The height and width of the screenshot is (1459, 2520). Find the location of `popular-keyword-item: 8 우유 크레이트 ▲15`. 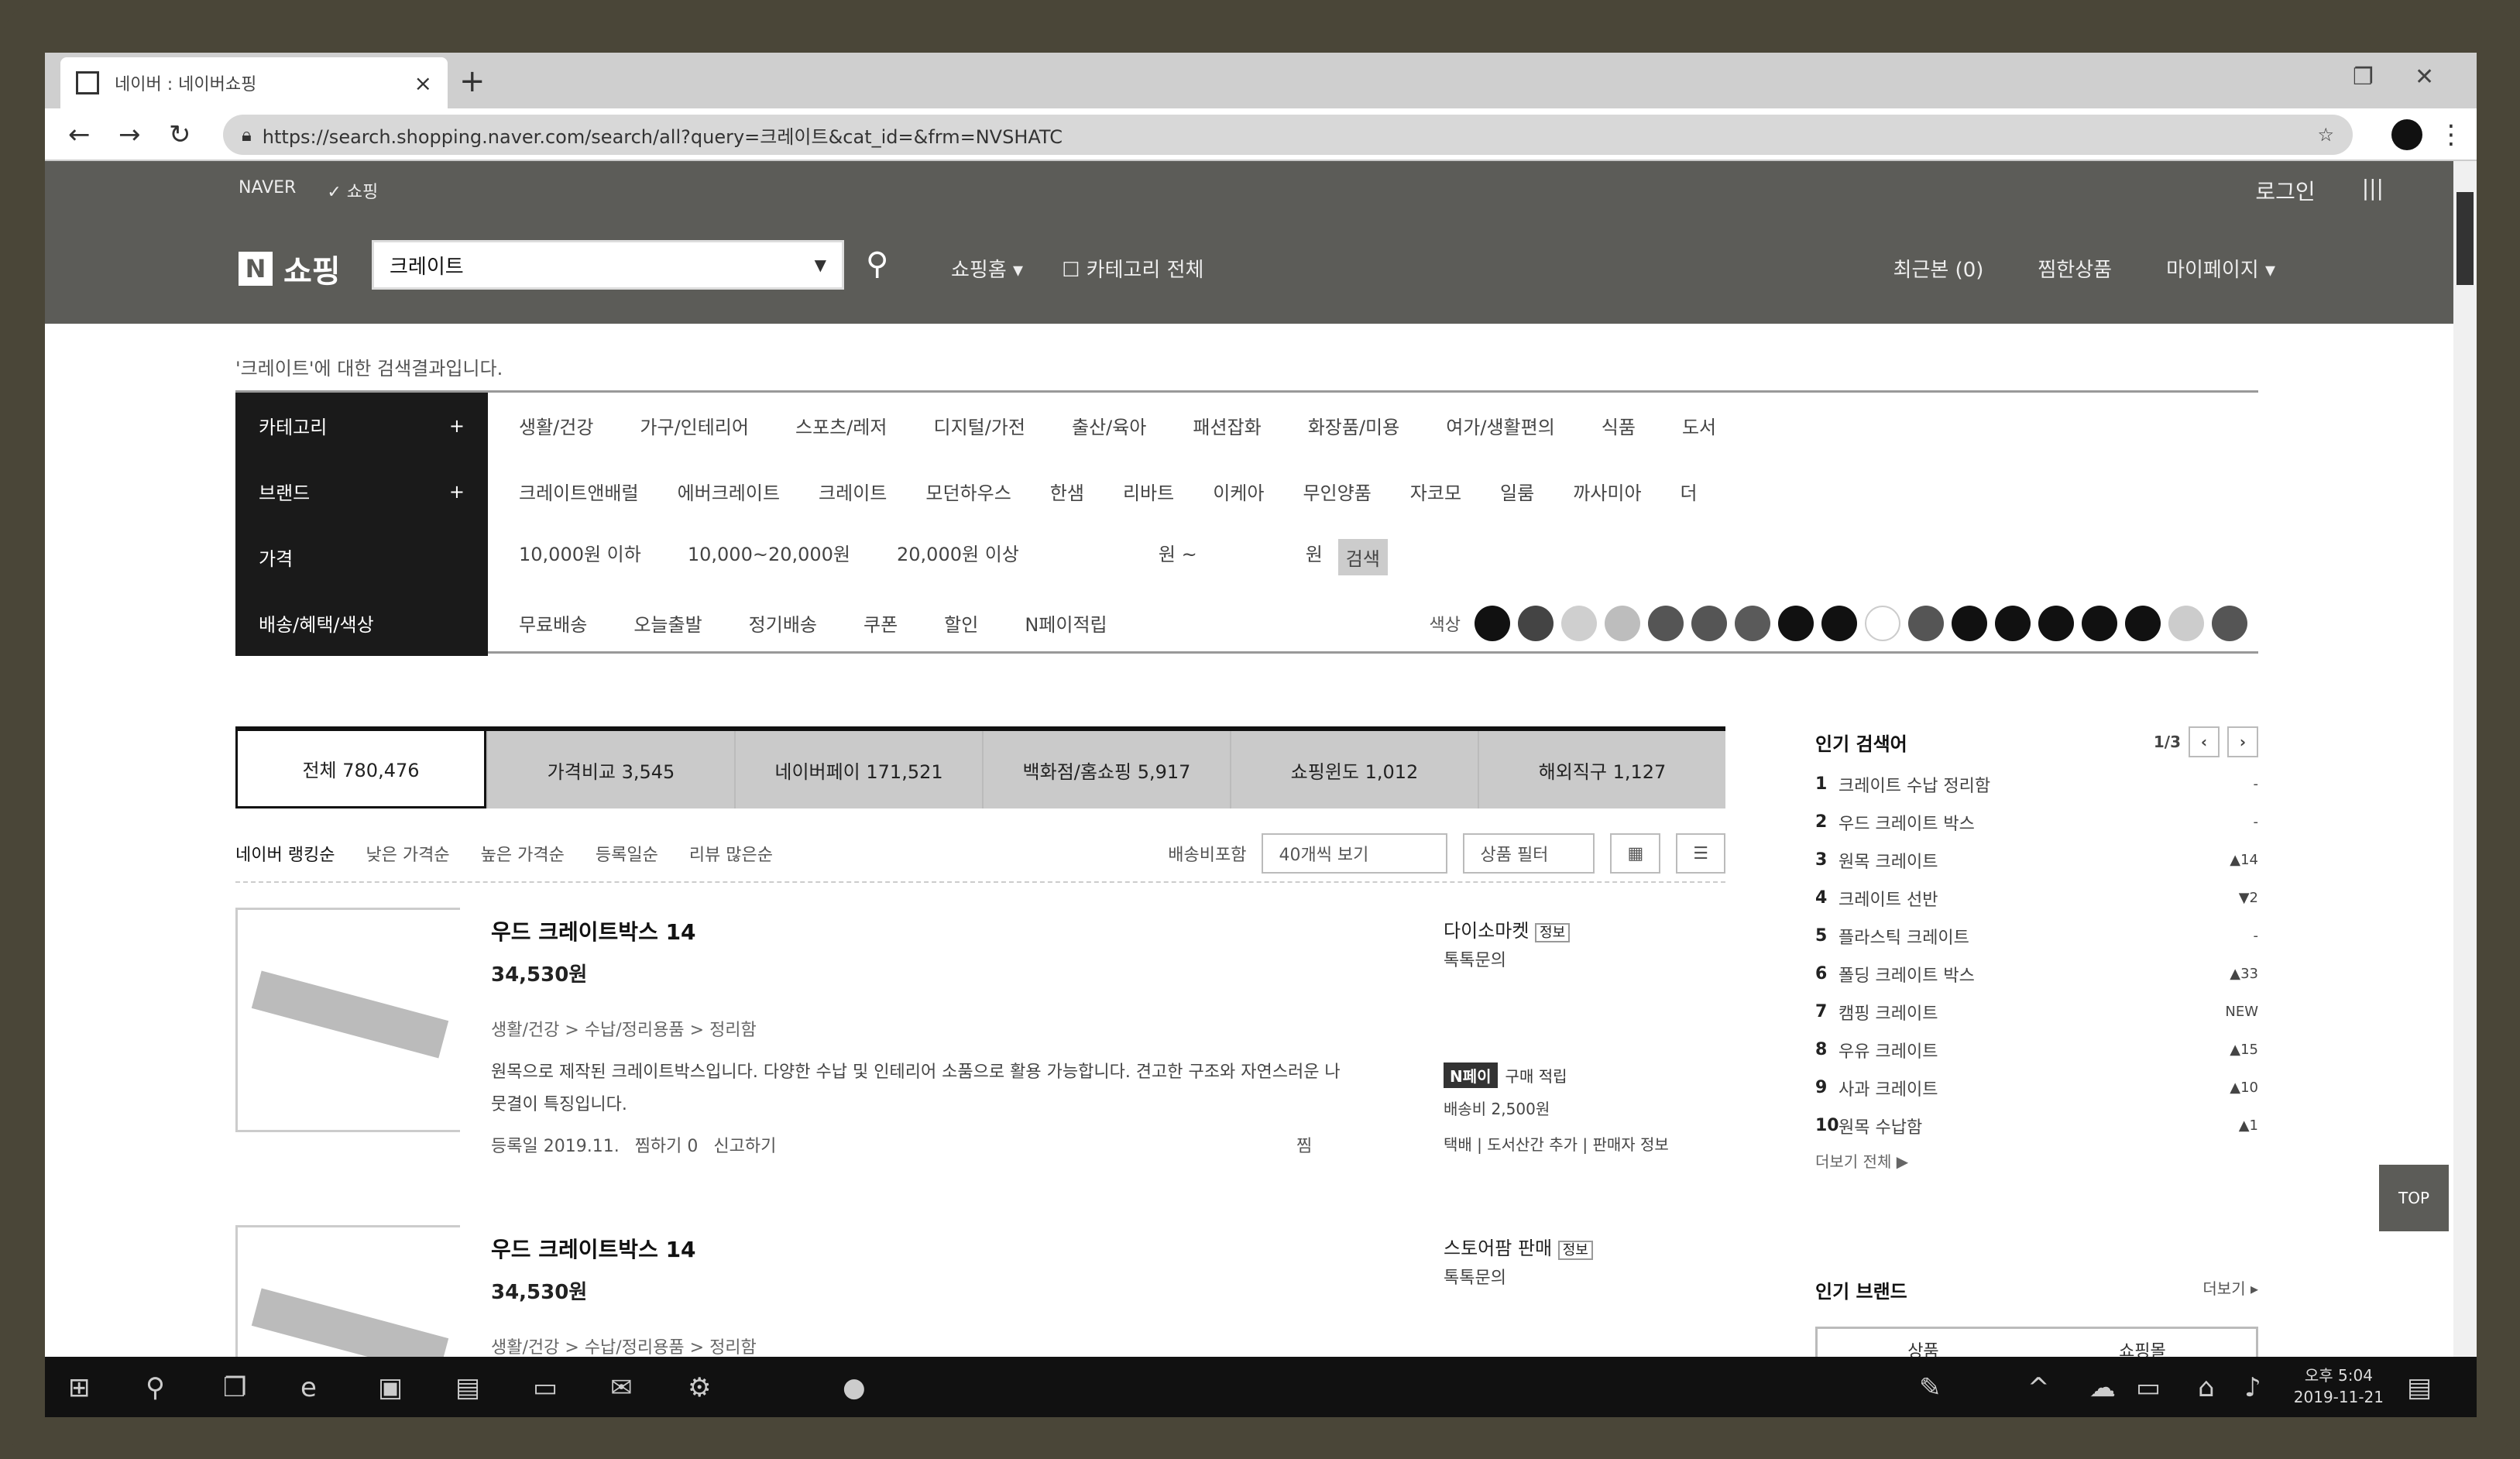

popular-keyword-item: 8 우유 크레이트 ▲15 is located at coordinates (2037, 1050).